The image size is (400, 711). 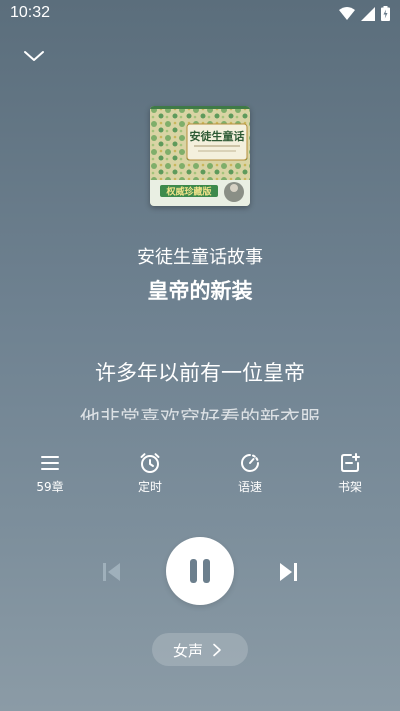 What do you see at coordinates (200, 257) in the screenshot?
I see `book-title: 安徒生童话故事` at bounding box center [200, 257].